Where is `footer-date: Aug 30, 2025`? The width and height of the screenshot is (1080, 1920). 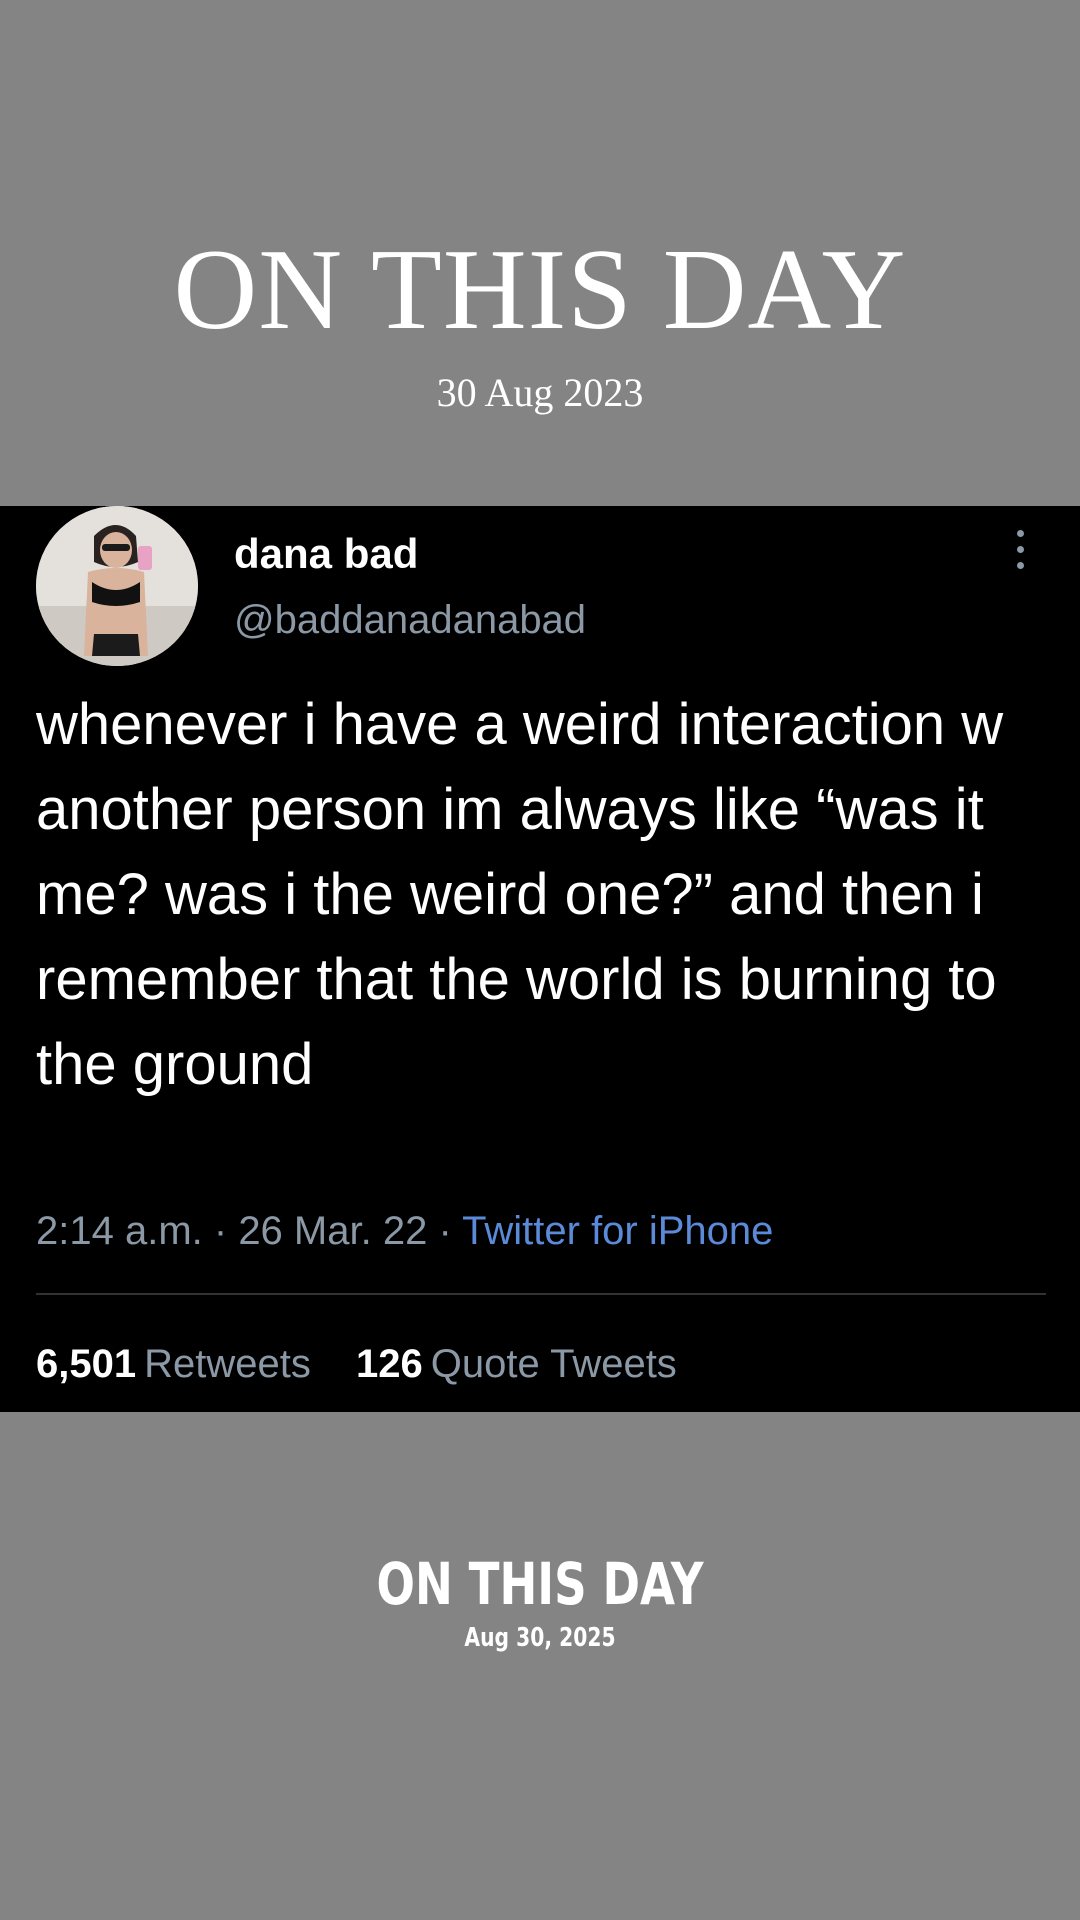
footer-date: Aug 30, 2025 is located at coordinates (540, 1638).